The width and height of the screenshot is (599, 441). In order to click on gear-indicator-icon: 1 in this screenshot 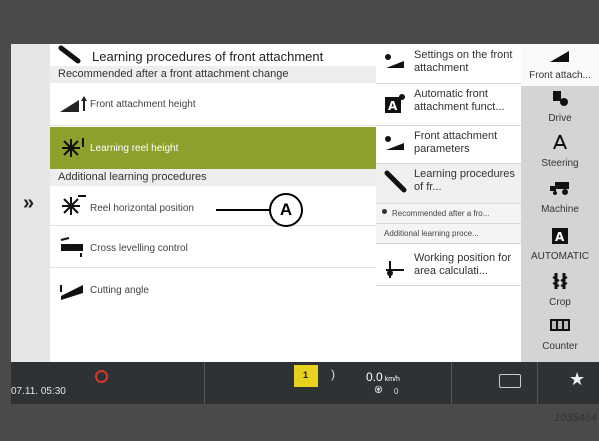, I will do `click(306, 376)`.